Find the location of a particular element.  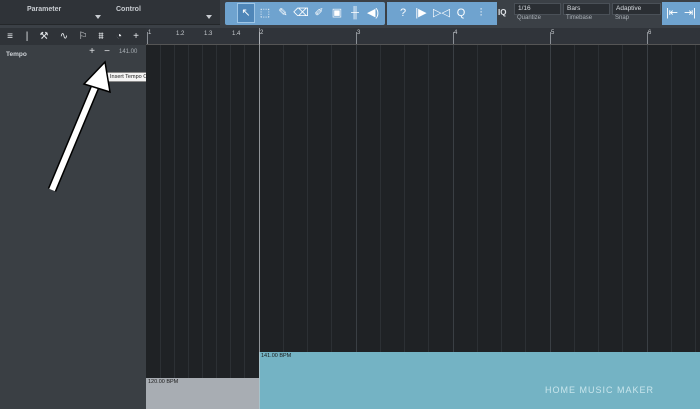

ruler-tick: 6 is located at coordinates (650, 33).